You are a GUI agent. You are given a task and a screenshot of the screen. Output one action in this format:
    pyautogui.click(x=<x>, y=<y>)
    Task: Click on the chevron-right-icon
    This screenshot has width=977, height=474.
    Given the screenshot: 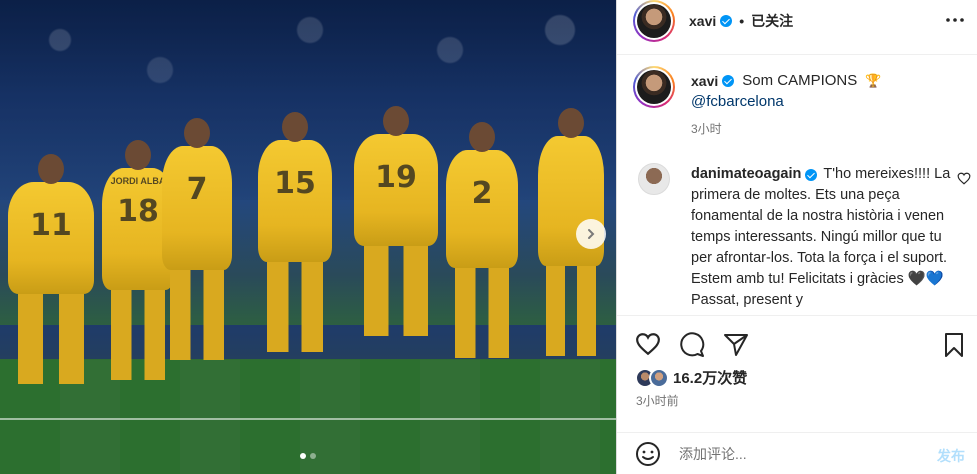 What is the action you would take?
    pyautogui.click(x=591, y=234)
    